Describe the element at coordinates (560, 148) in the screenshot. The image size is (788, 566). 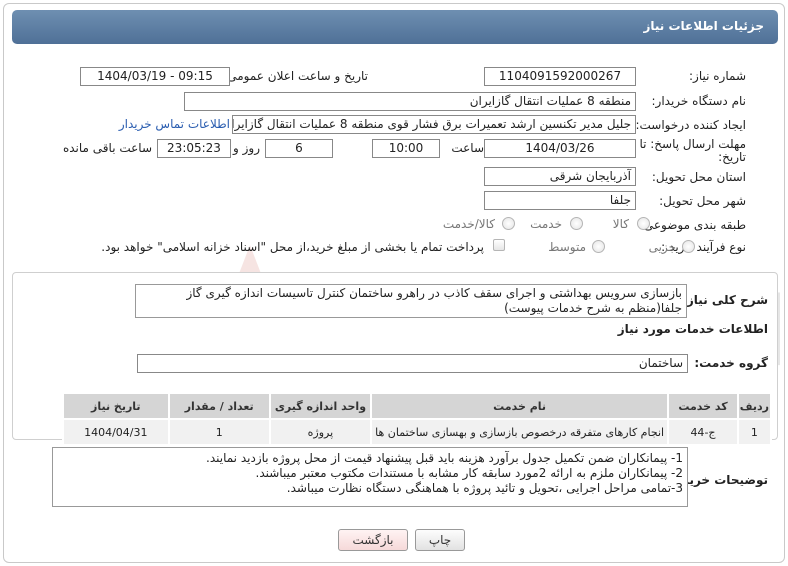
I see `deadline-date-field: 1404/03/26` at that location.